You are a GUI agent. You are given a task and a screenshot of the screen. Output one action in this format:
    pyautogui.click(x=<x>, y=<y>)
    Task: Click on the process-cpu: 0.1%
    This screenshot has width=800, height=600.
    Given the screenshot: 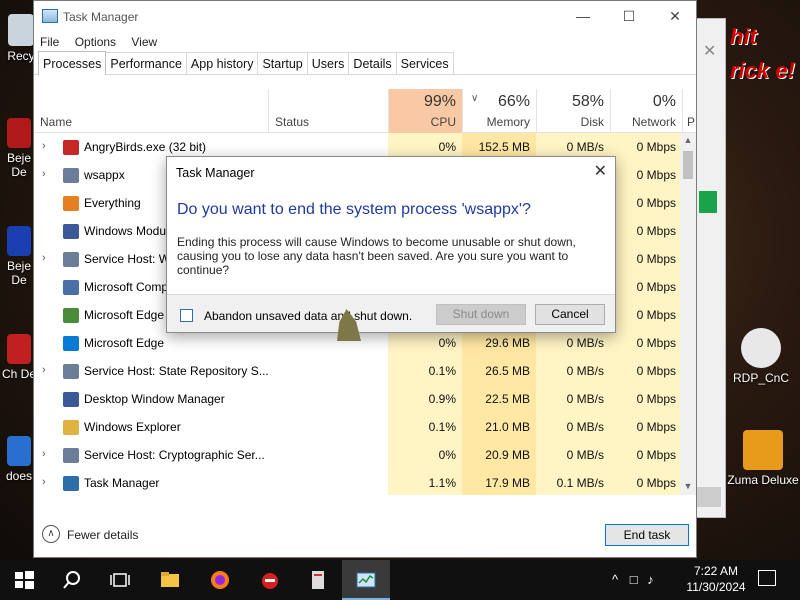 What is the action you would take?
    pyautogui.click(x=425, y=371)
    